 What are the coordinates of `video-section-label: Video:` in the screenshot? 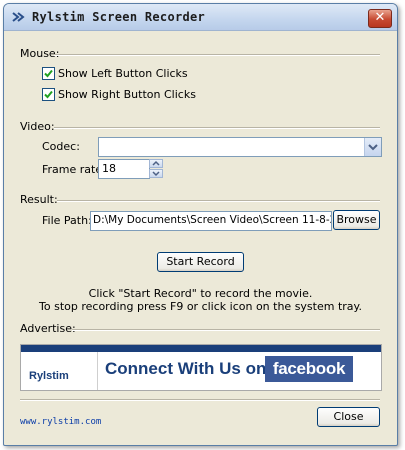 It's located at (37, 126).